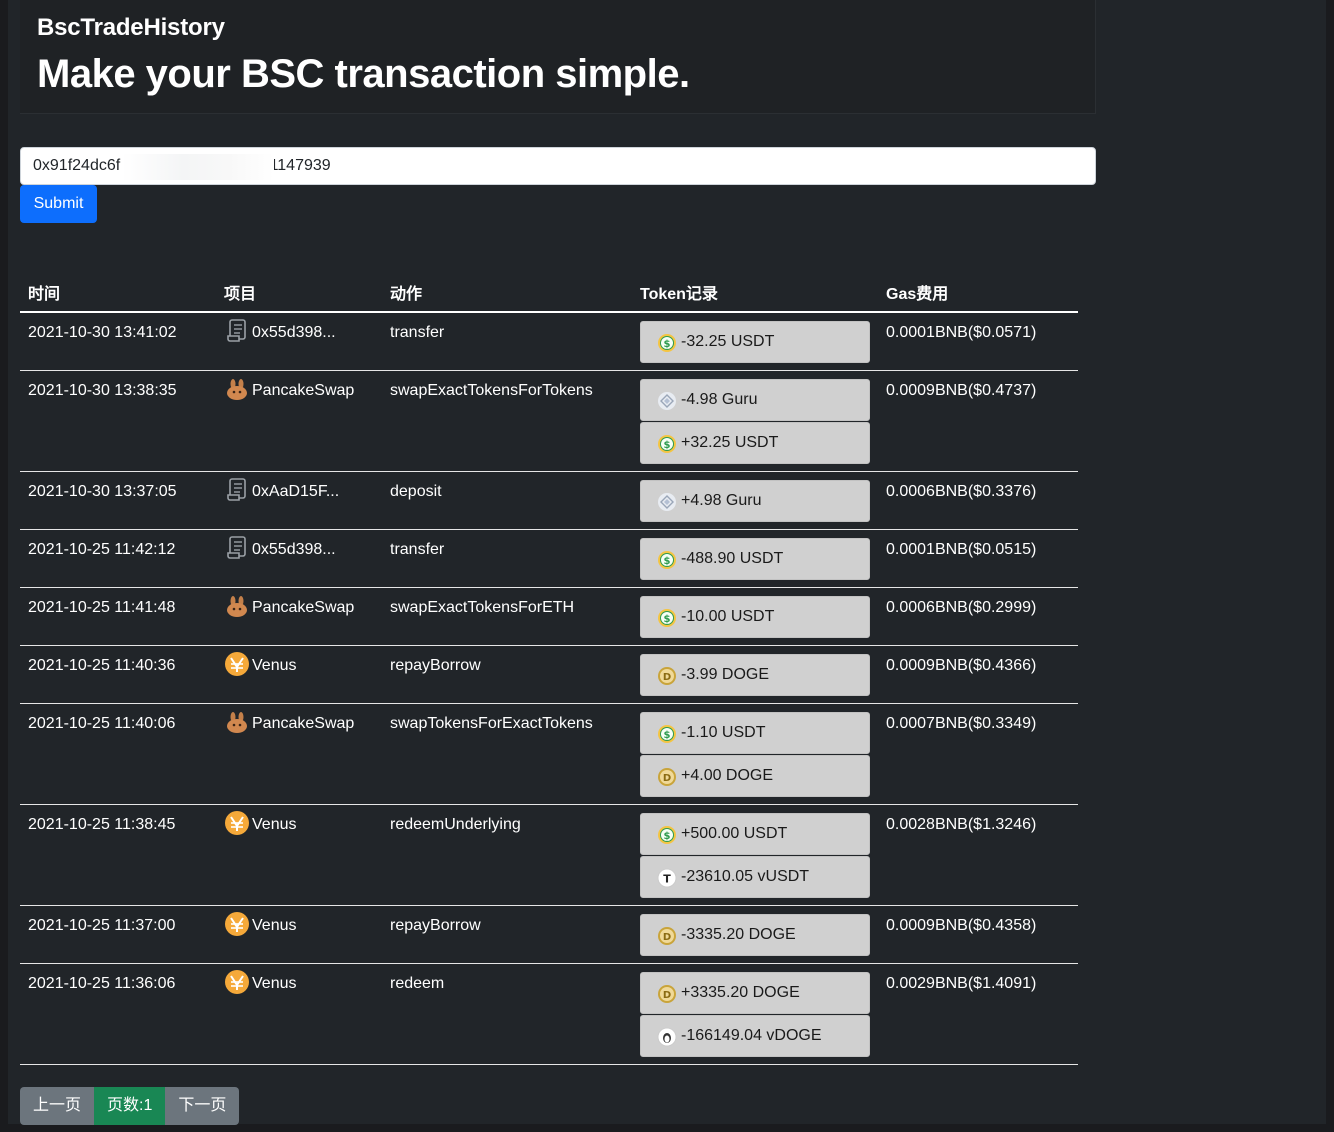 This screenshot has height=1132, width=1334. What do you see at coordinates (507, 616) in the screenshot?
I see `cell-action: swapExactTokensForETH` at bounding box center [507, 616].